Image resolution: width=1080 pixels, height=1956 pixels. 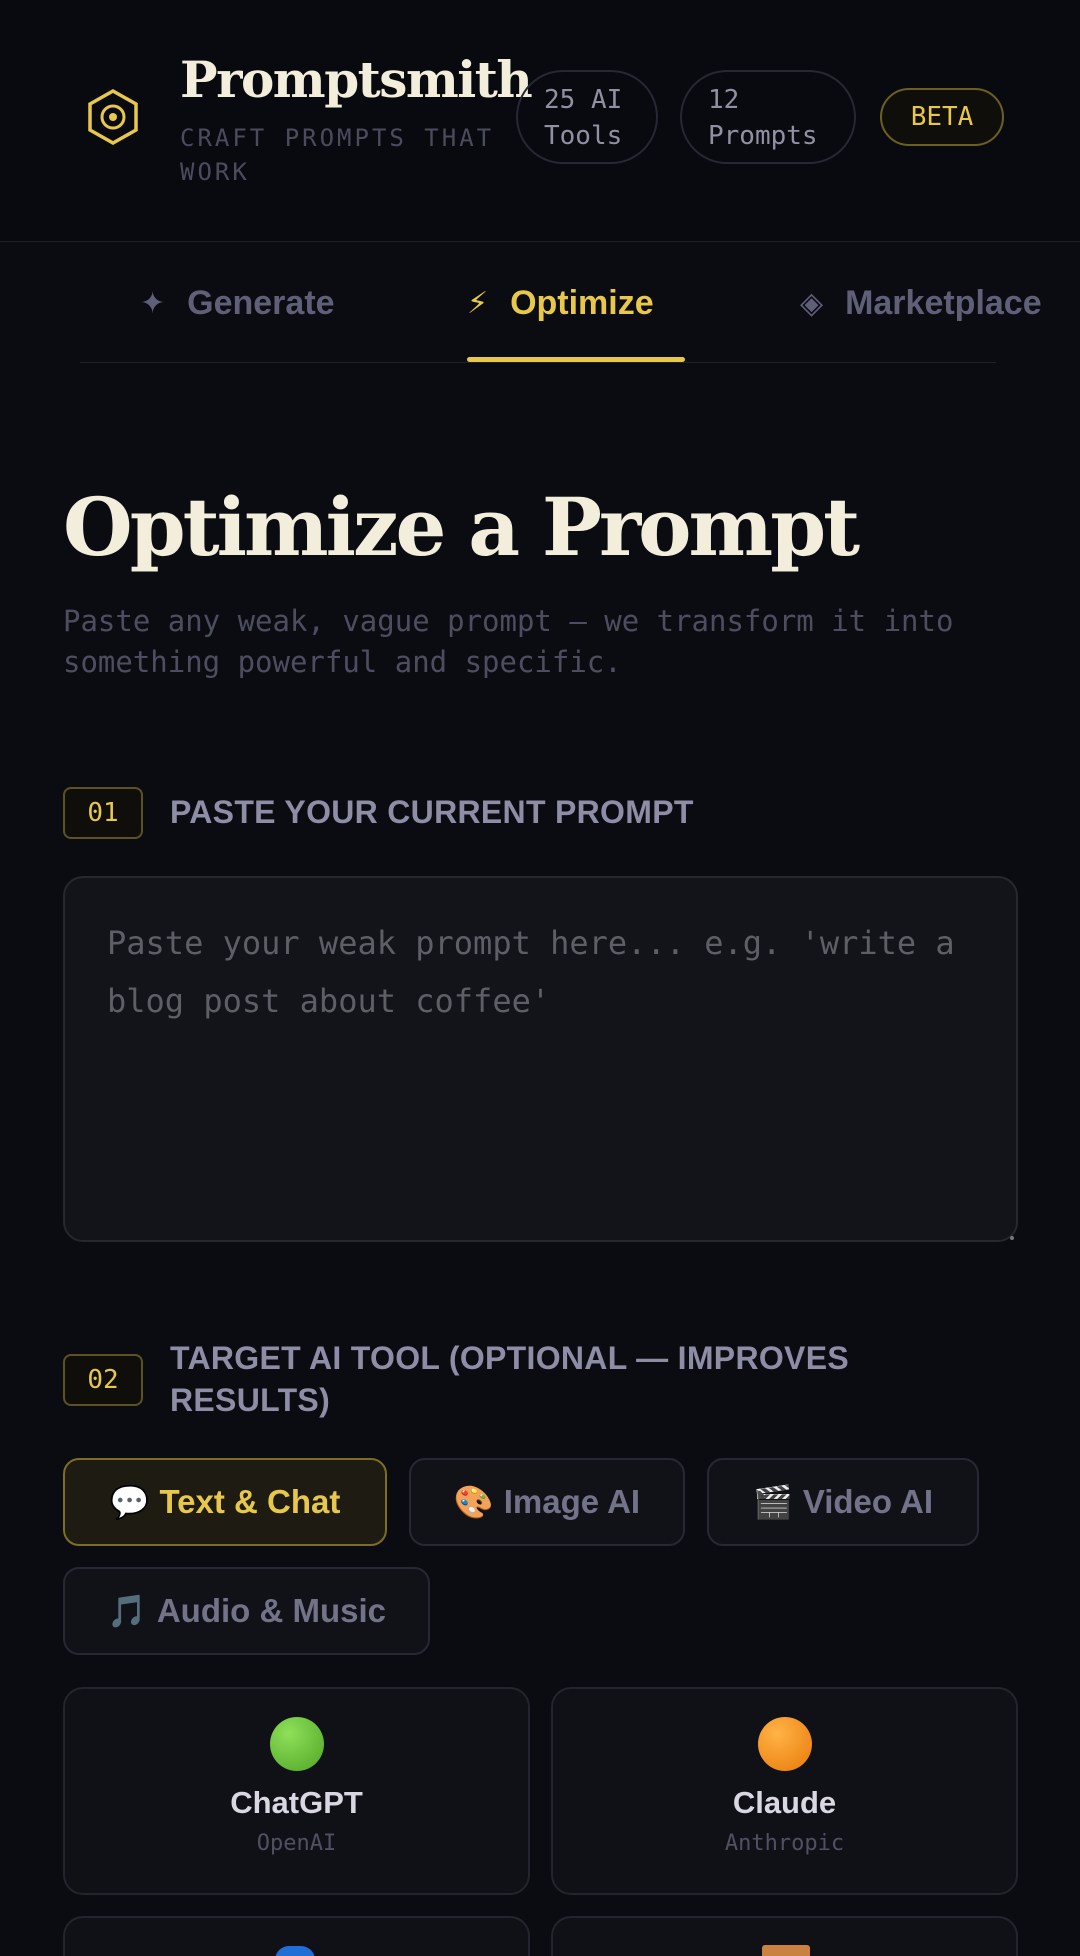 What do you see at coordinates (296, 1744) in the screenshot?
I see `green-circle-icon` at bounding box center [296, 1744].